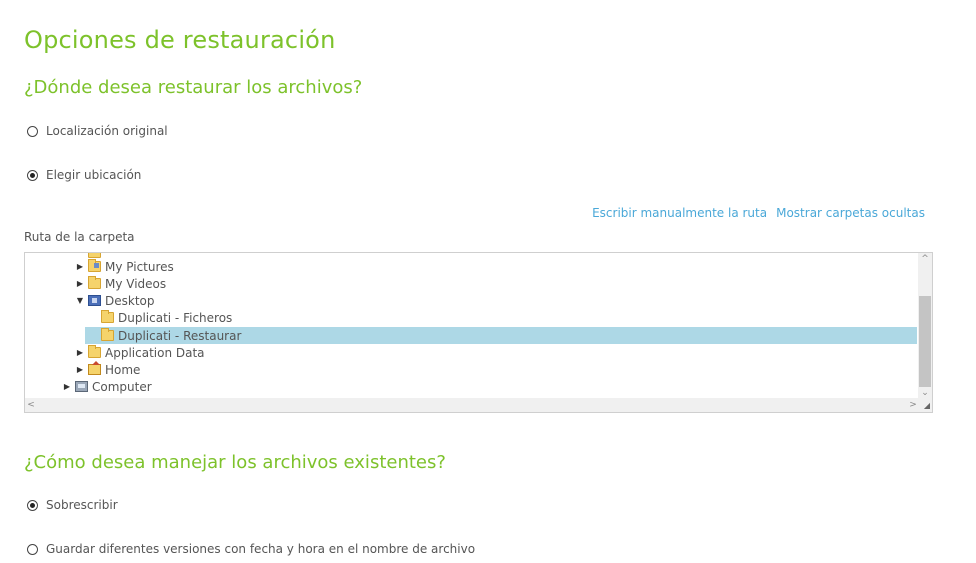 The image size is (976, 563). Describe the element at coordinates (679, 213) in the screenshot. I see `manual-path-link: Escribir manualmente la ruta` at that location.